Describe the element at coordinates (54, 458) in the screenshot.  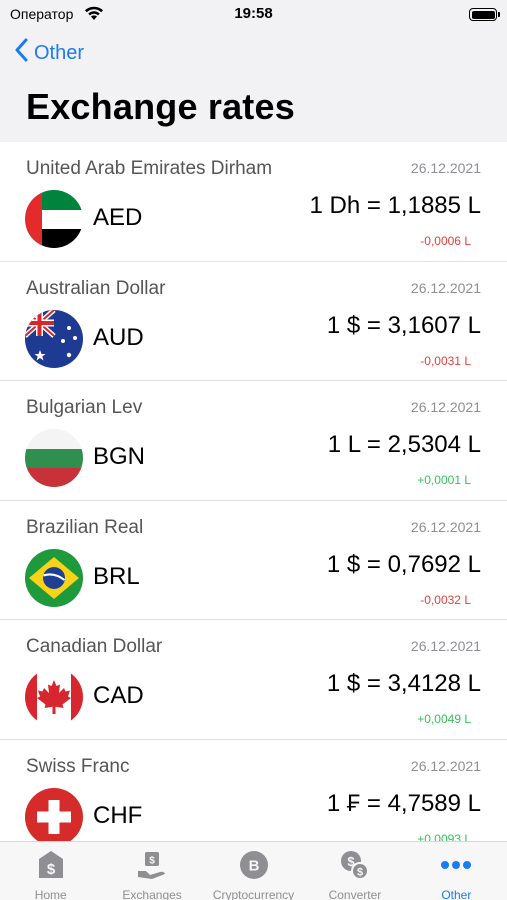
I see `bulgaria-flag-icon` at that location.